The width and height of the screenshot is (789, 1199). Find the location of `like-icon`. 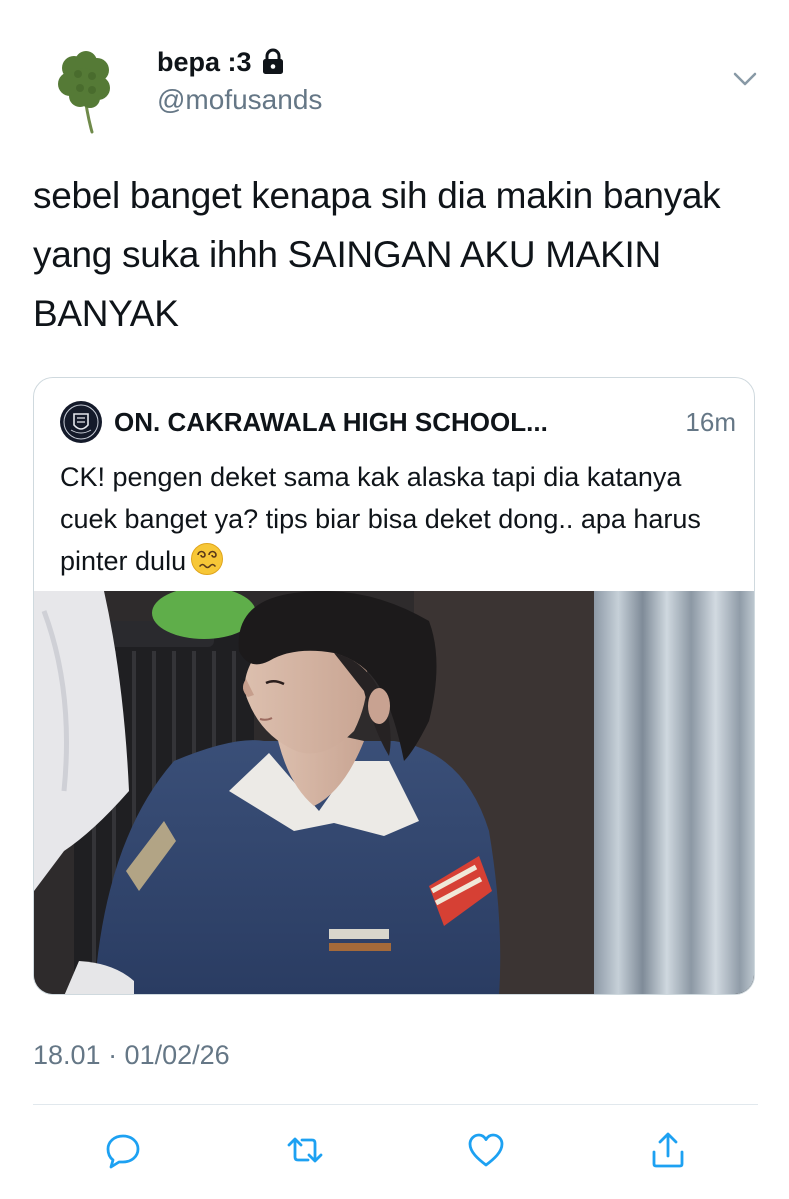

like-icon is located at coordinates (486, 1150).